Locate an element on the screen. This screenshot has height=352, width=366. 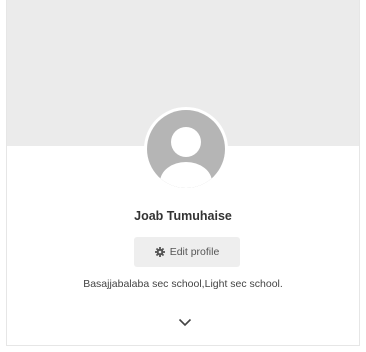
default-user-avatar-icon is located at coordinates (186, 149).